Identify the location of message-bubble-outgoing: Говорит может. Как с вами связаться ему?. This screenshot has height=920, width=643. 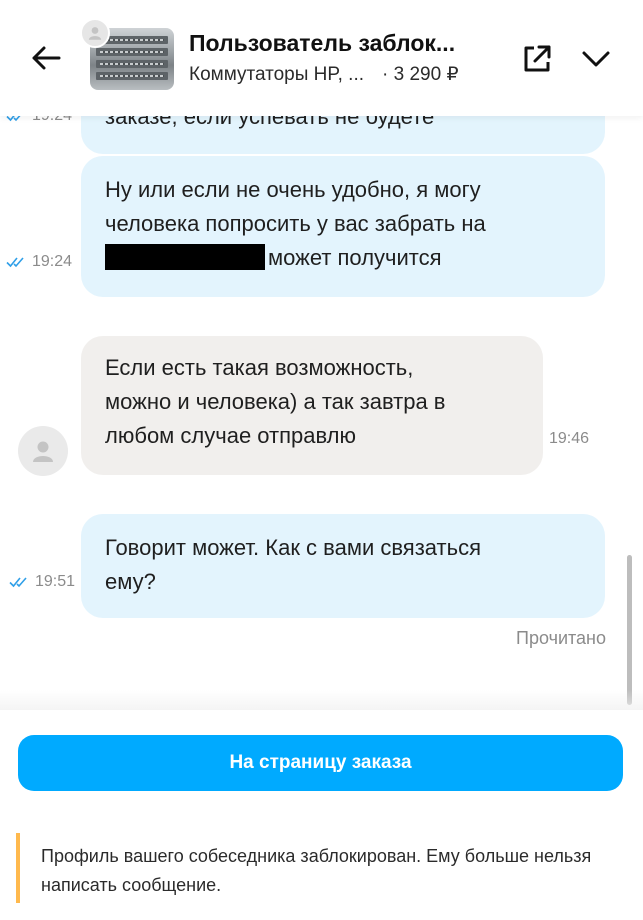
(343, 566).